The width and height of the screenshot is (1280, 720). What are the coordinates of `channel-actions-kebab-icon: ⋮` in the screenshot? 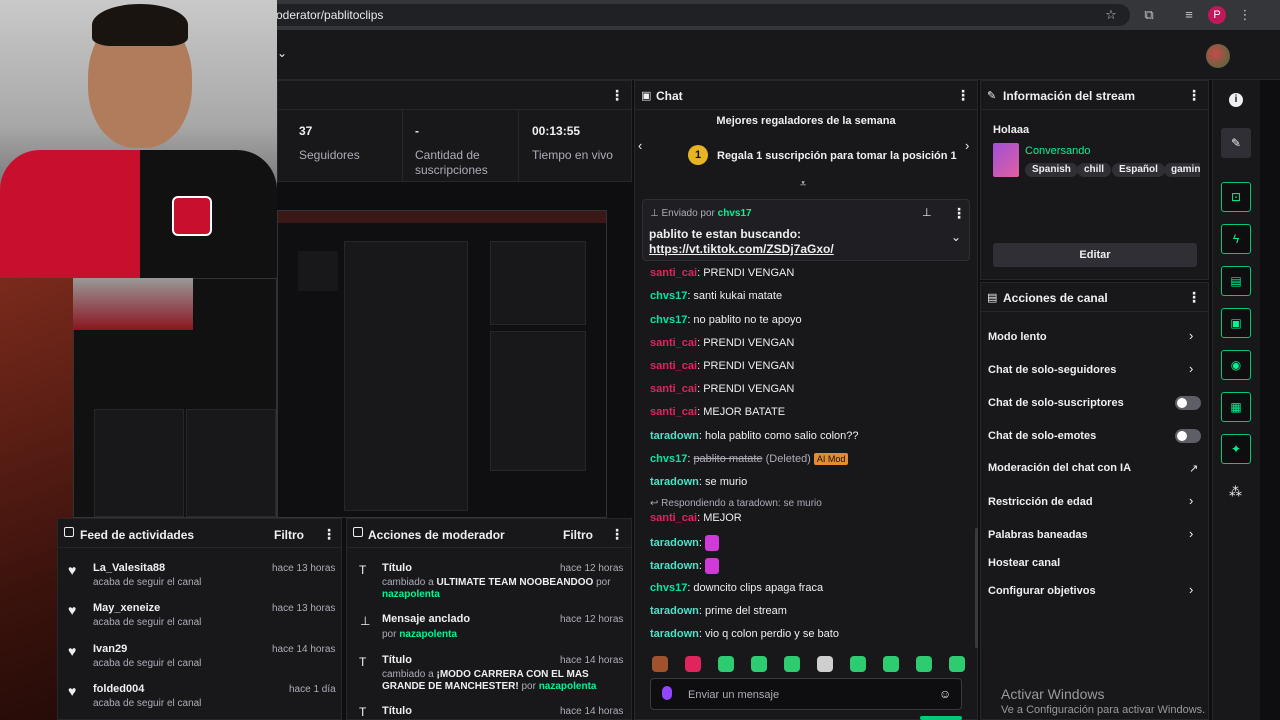 It's located at (1194, 297).